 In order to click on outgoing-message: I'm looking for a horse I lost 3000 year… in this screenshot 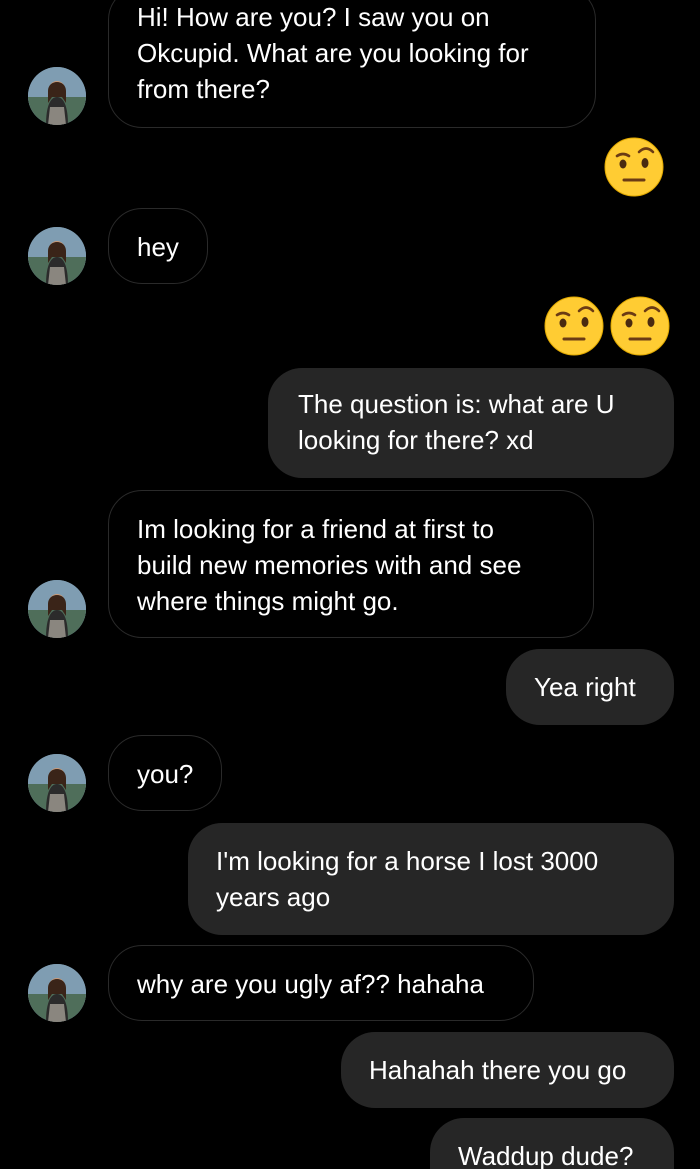, I will do `click(431, 879)`.